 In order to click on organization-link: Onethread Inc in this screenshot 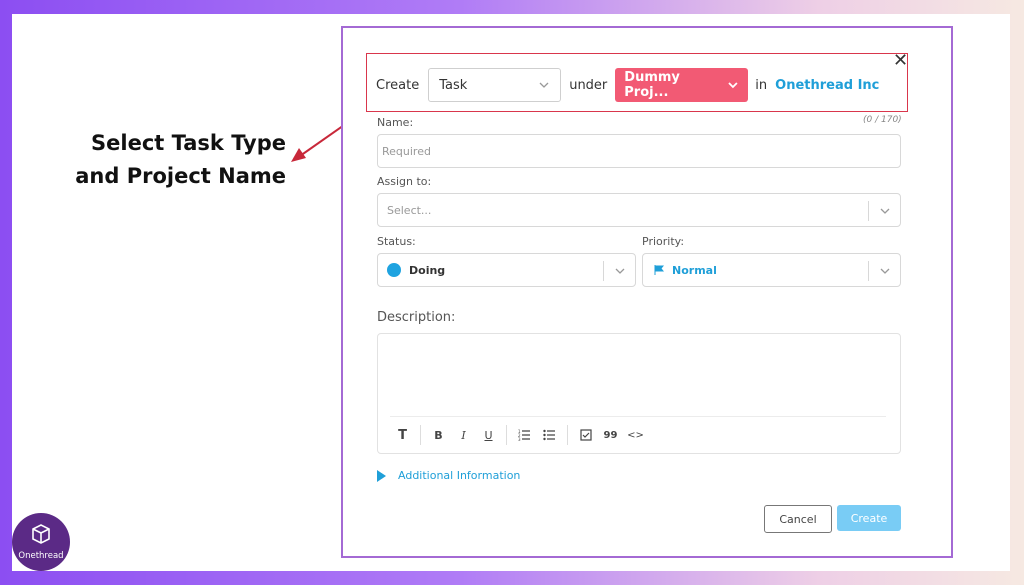, I will do `click(827, 85)`.